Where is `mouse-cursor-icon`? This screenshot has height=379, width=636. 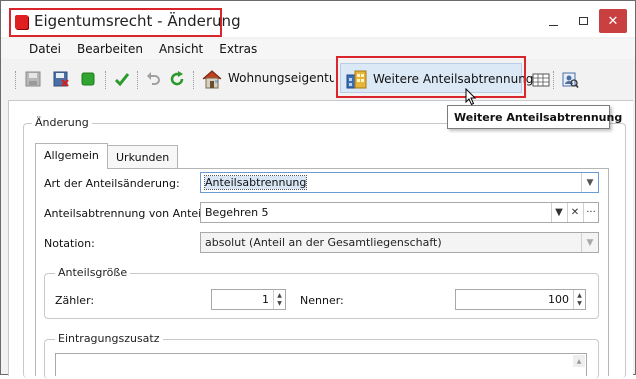
mouse-cursor-icon is located at coordinates (471, 96).